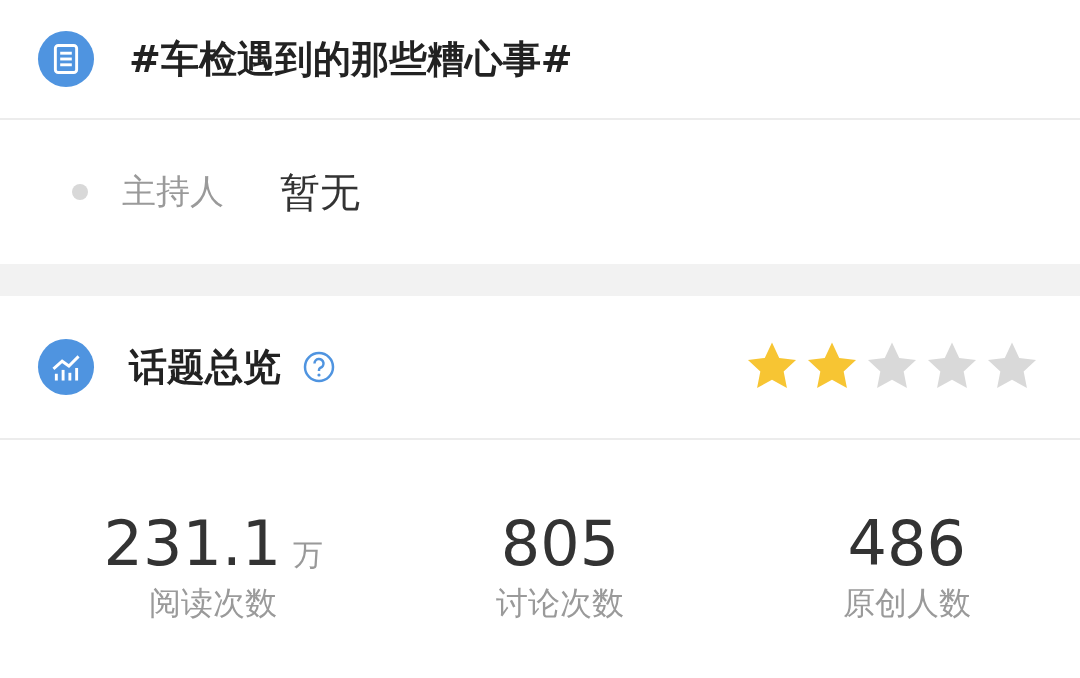  I want to click on list-icon, so click(66, 59).